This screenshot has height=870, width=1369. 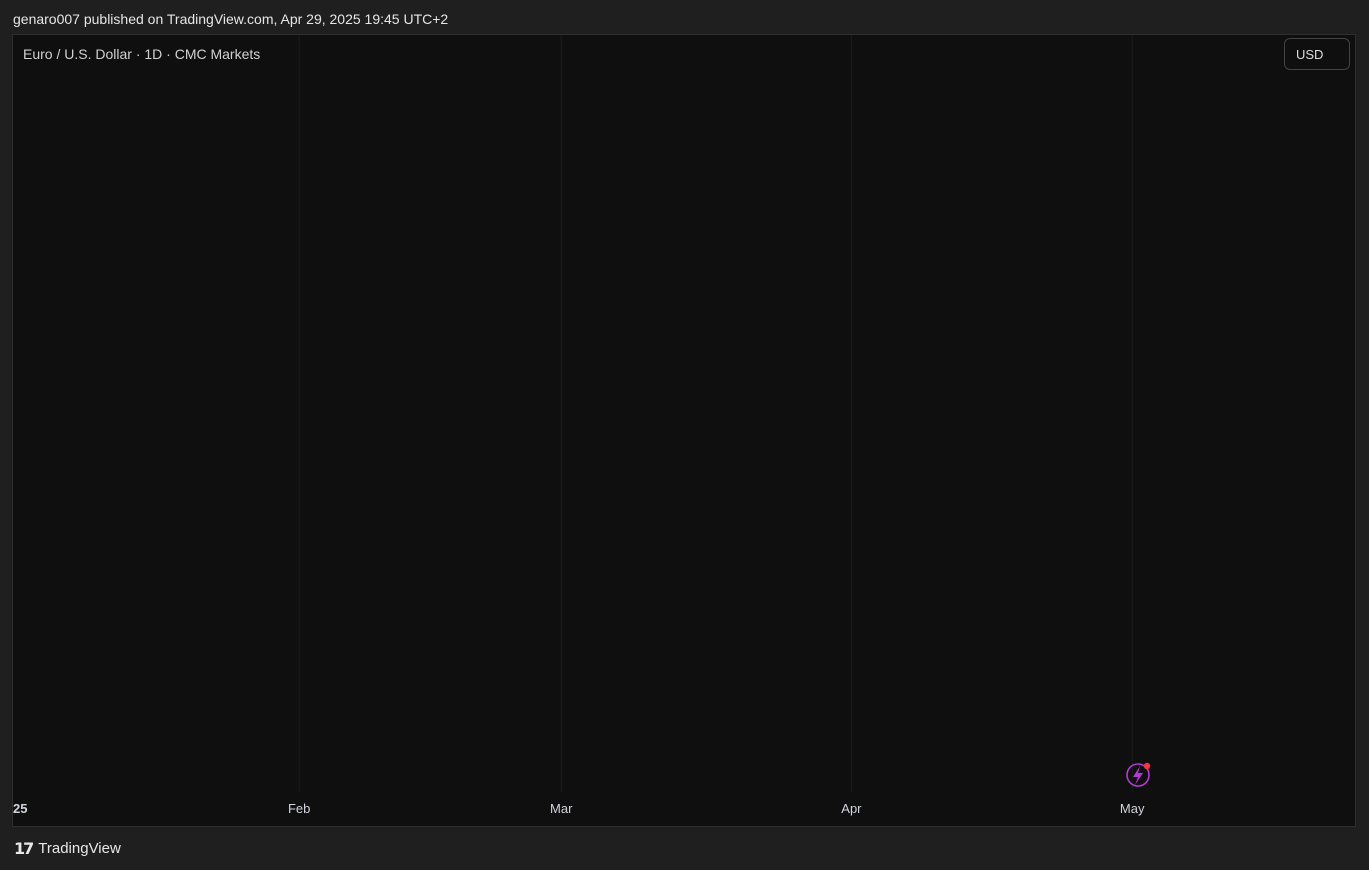 I want to click on x-tick-label: Feb, so click(x=299, y=808).